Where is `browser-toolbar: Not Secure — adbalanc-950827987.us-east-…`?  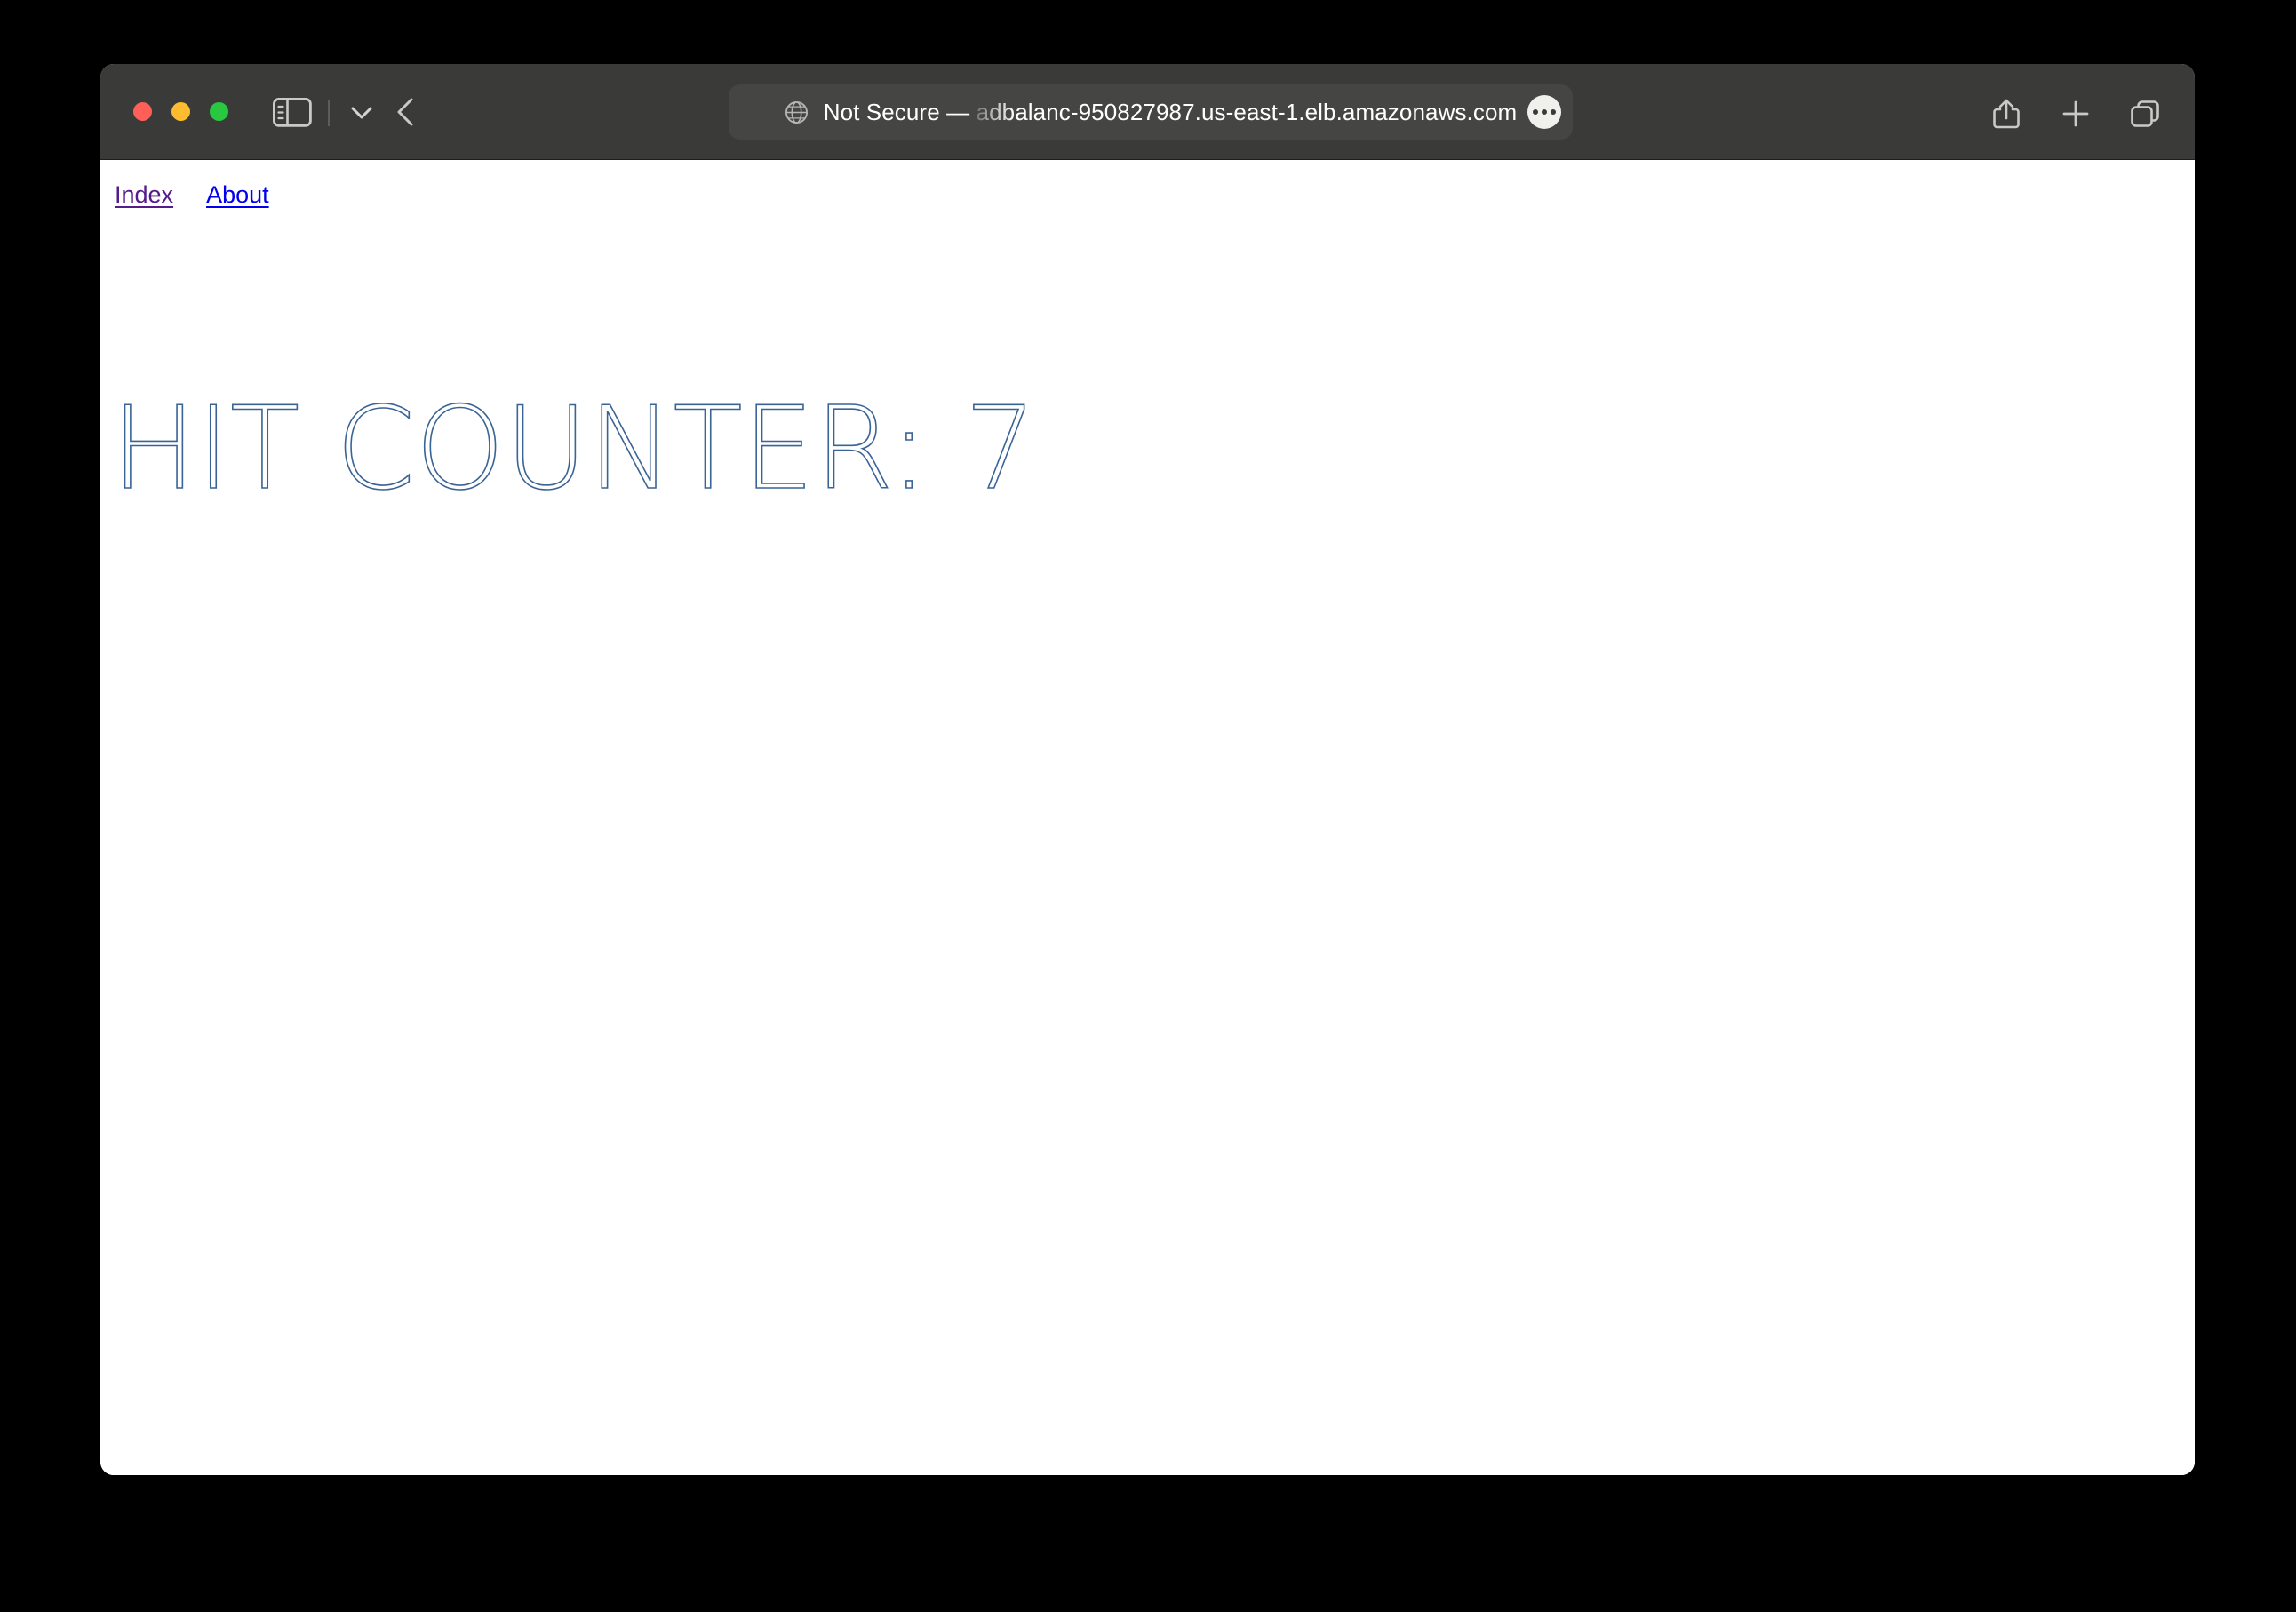
browser-toolbar: Not Secure — adbalanc-950827987.us-east-… is located at coordinates (1147, 112).